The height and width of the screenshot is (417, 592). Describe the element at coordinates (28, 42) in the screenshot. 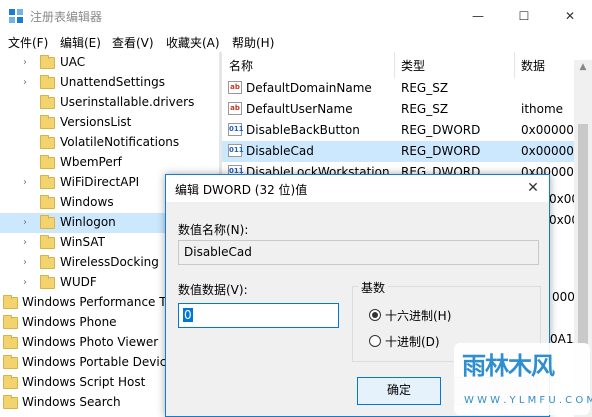

I see `menu-file: 文件(F)` at that location.